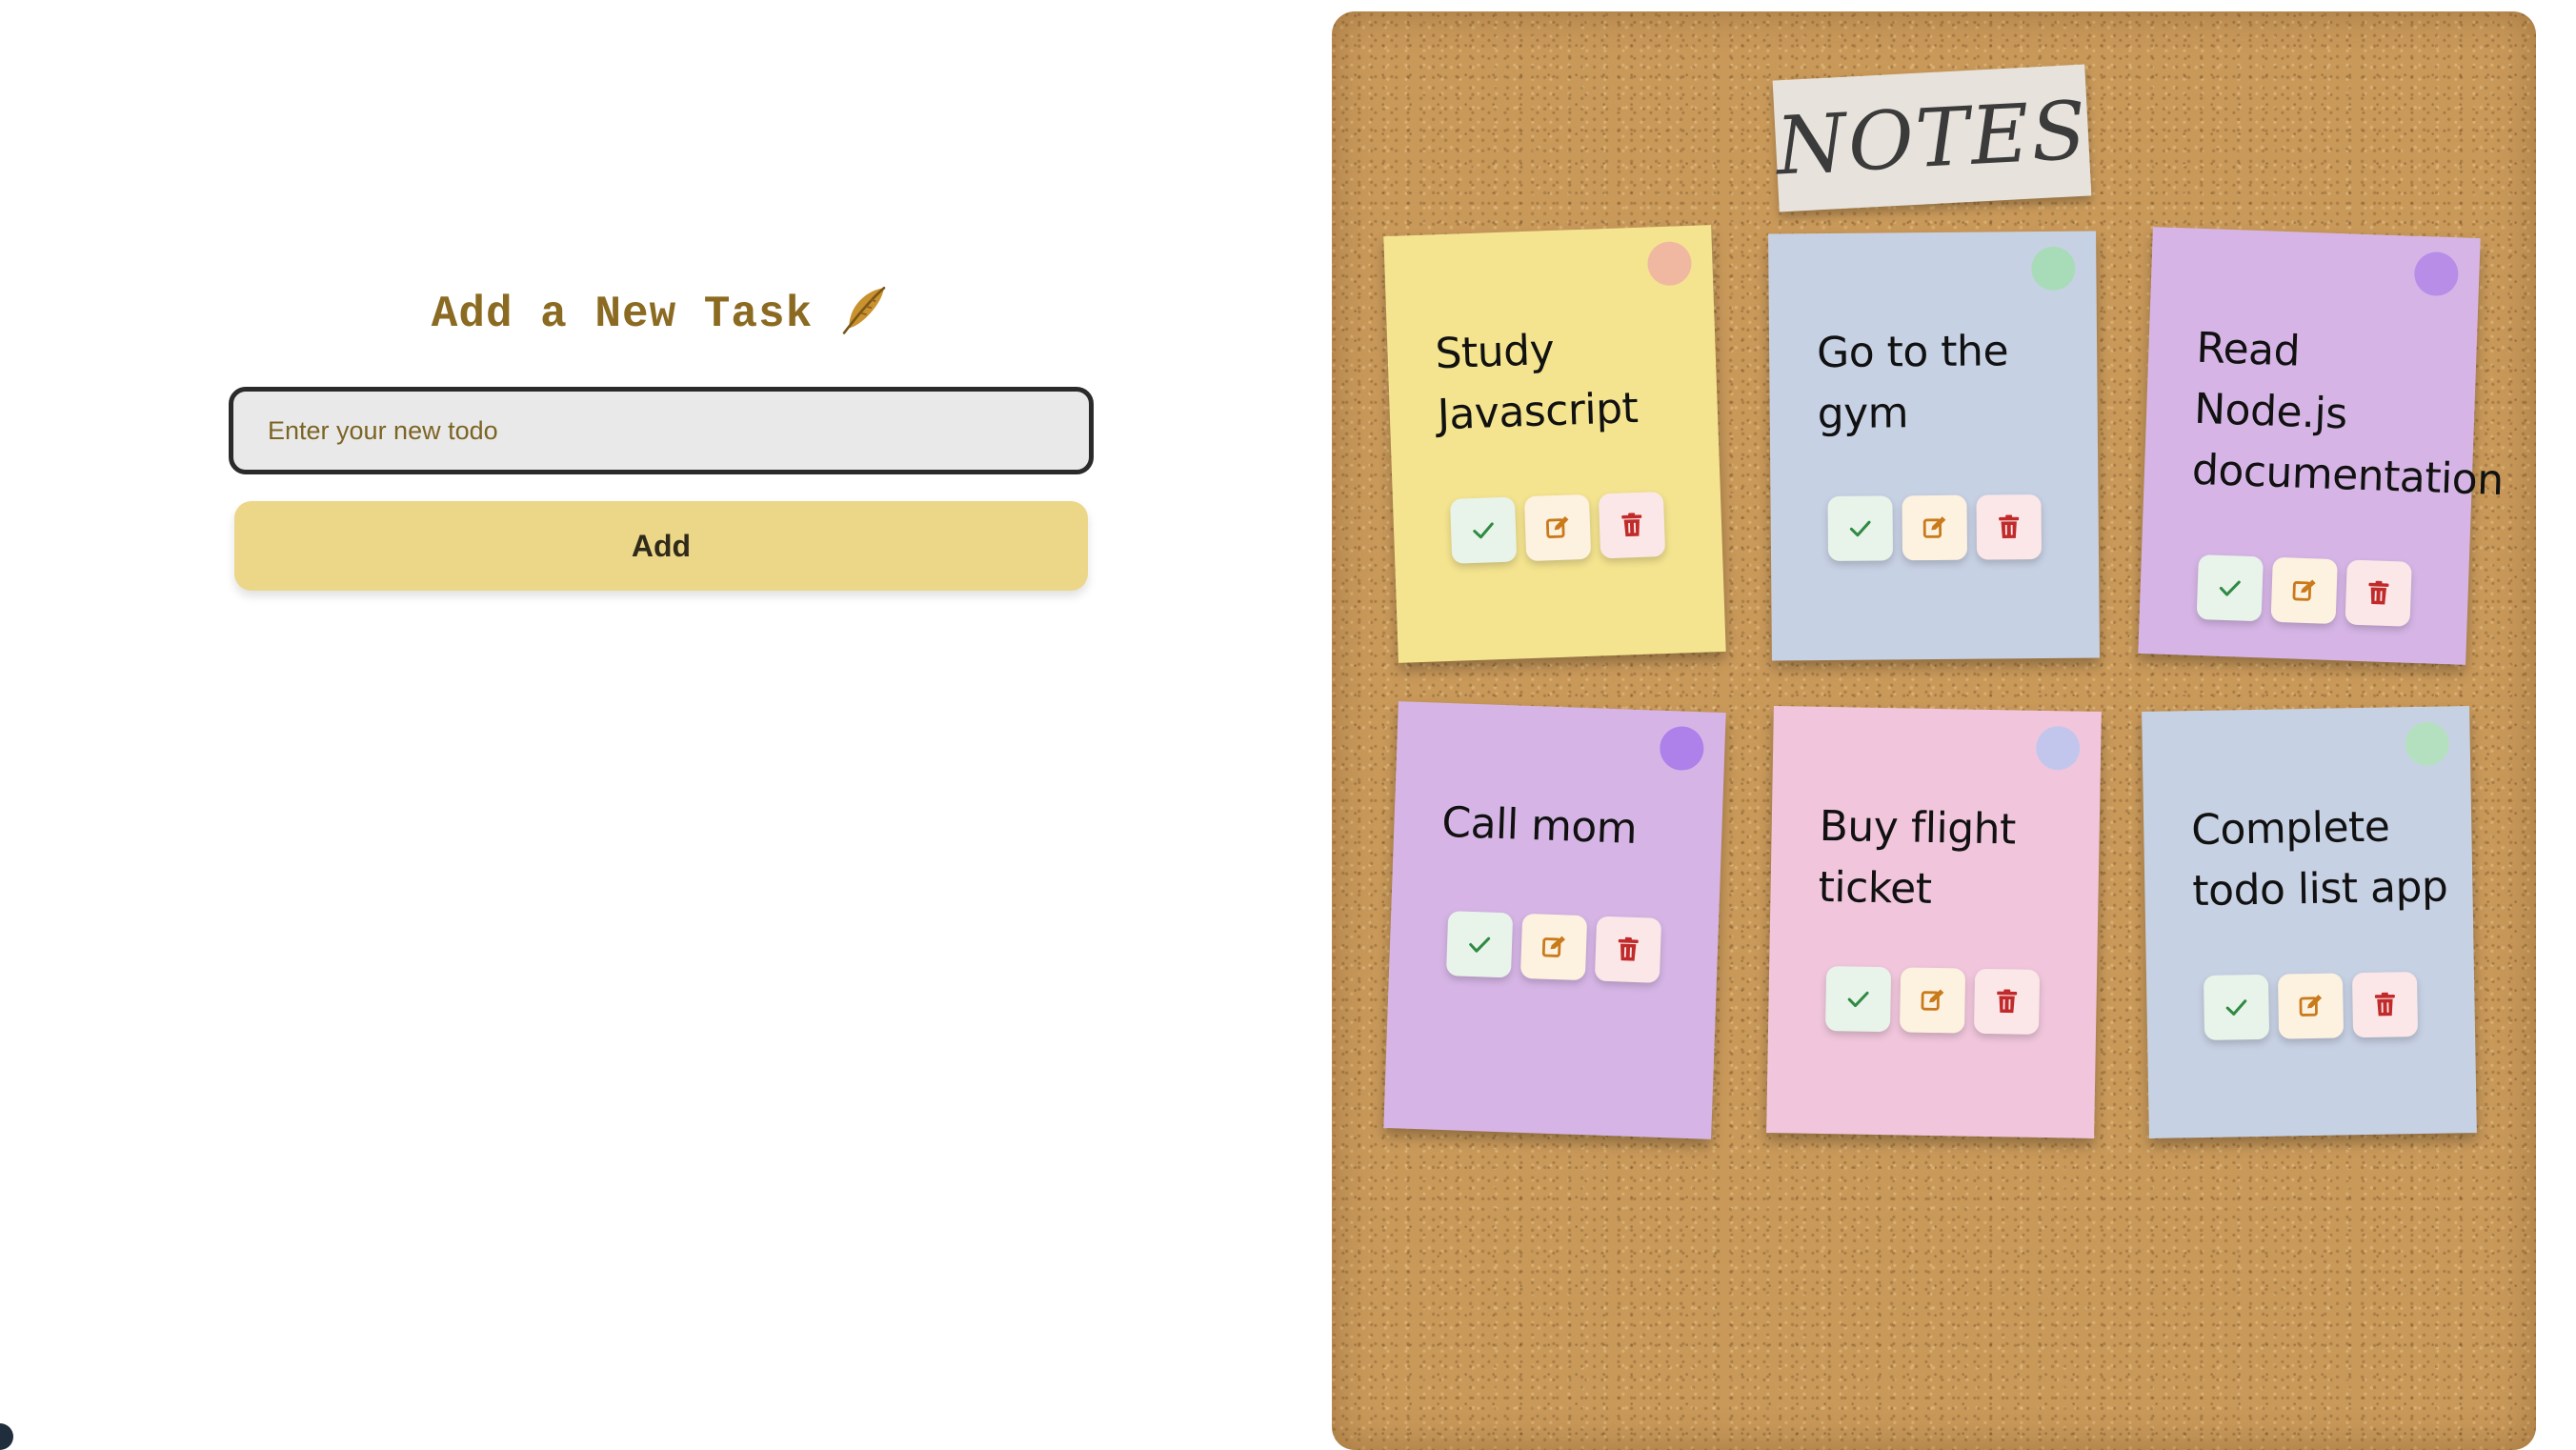  What do you see at coordinates (1932, 138) in the screenshot?
I see `board-title: NOTES` at bounding box center [1932, 138].